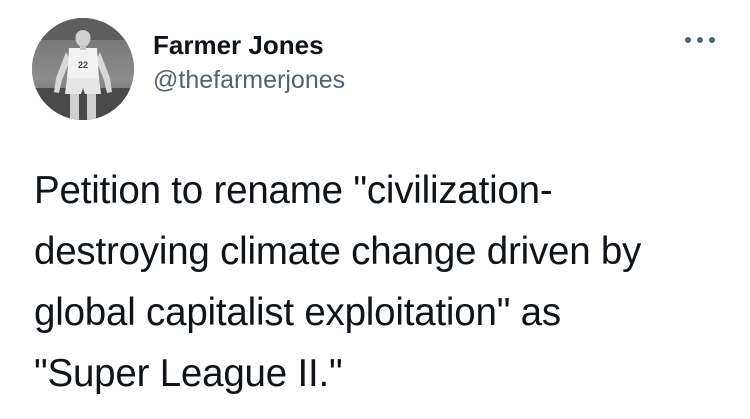 The height and width of the screenshot is (419, 750). Describe the element at coordinates (249, 80) in the screenshot. I see `author-handle: @thefarmerjones` at that location.